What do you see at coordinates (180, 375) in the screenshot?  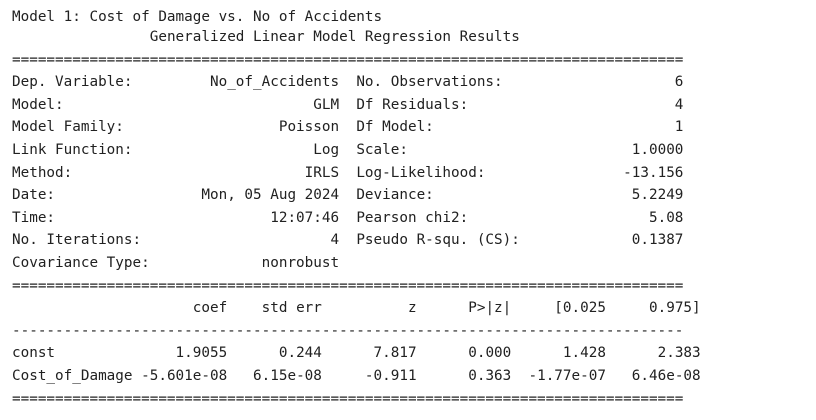 I see `cell-coef: -5.601e-08` at bounding box center [180, 375].